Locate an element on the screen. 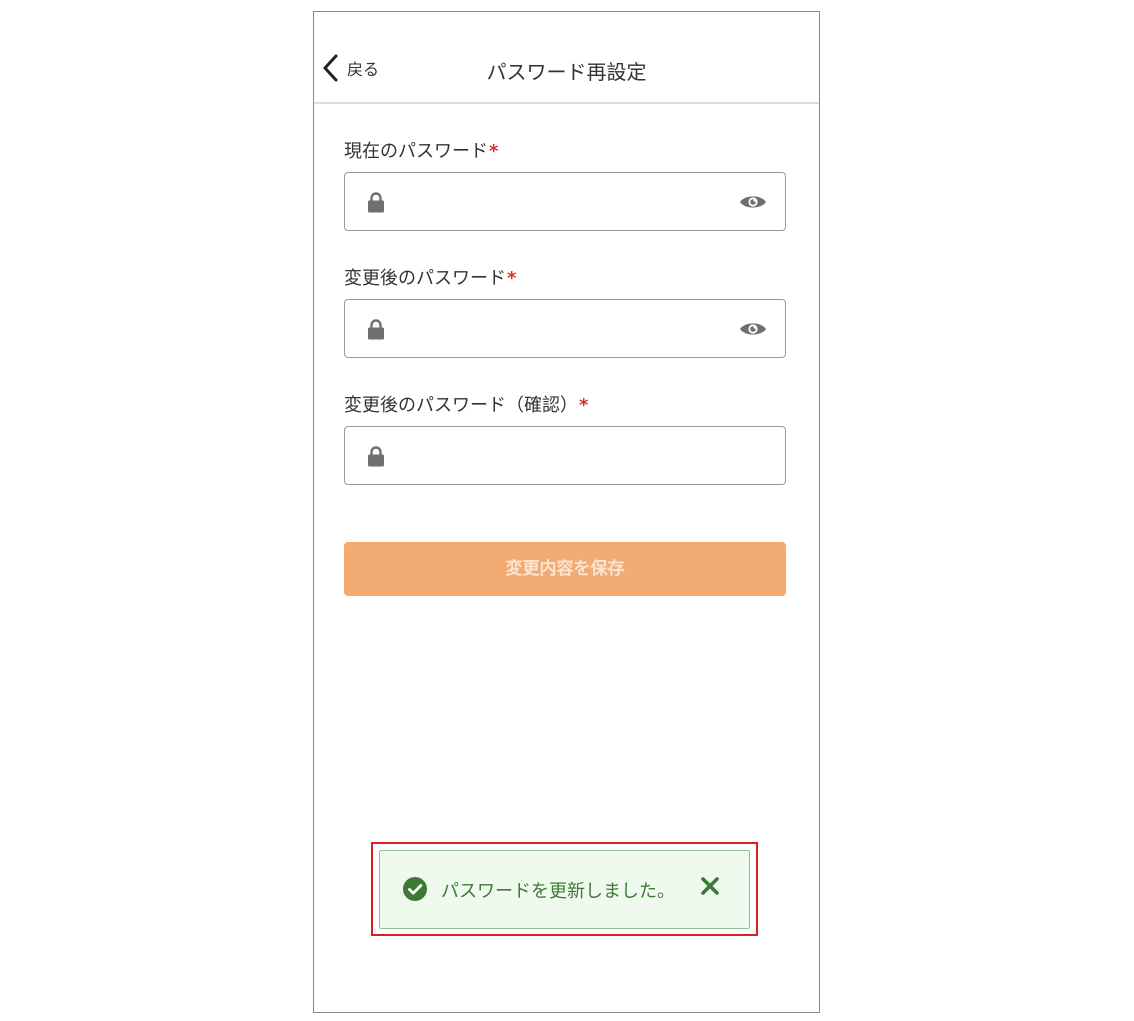 Image resolution: width=1134 pixels, height=1021 pixels. check-circle-icon is located at coordinates (415, 889).